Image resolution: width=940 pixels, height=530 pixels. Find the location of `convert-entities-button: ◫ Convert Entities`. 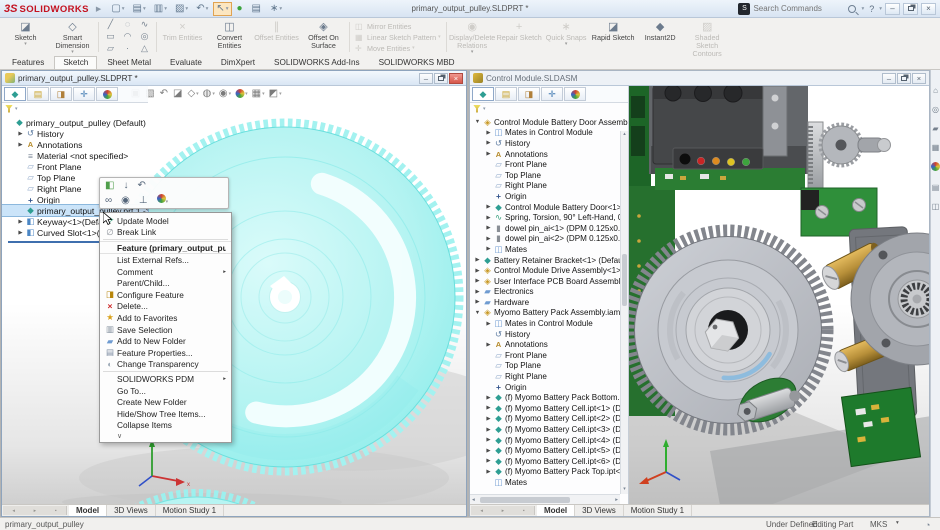

convert-entities-button: ◫ Convert Entities is located at coordinates (229, 37).